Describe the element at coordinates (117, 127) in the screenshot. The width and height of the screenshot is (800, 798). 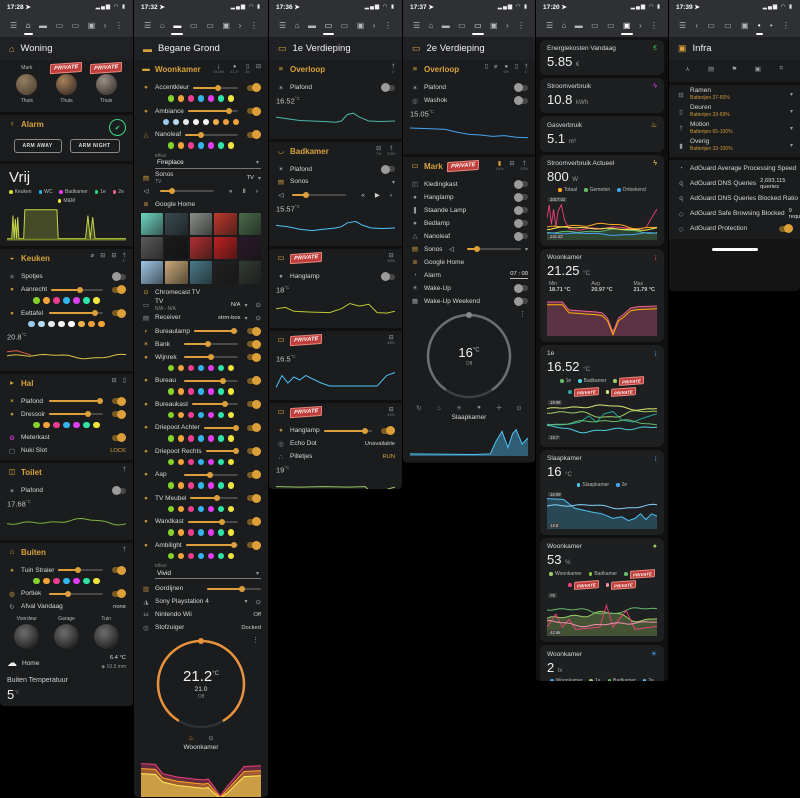
I see `shieldok-icon: ✔` at that location.